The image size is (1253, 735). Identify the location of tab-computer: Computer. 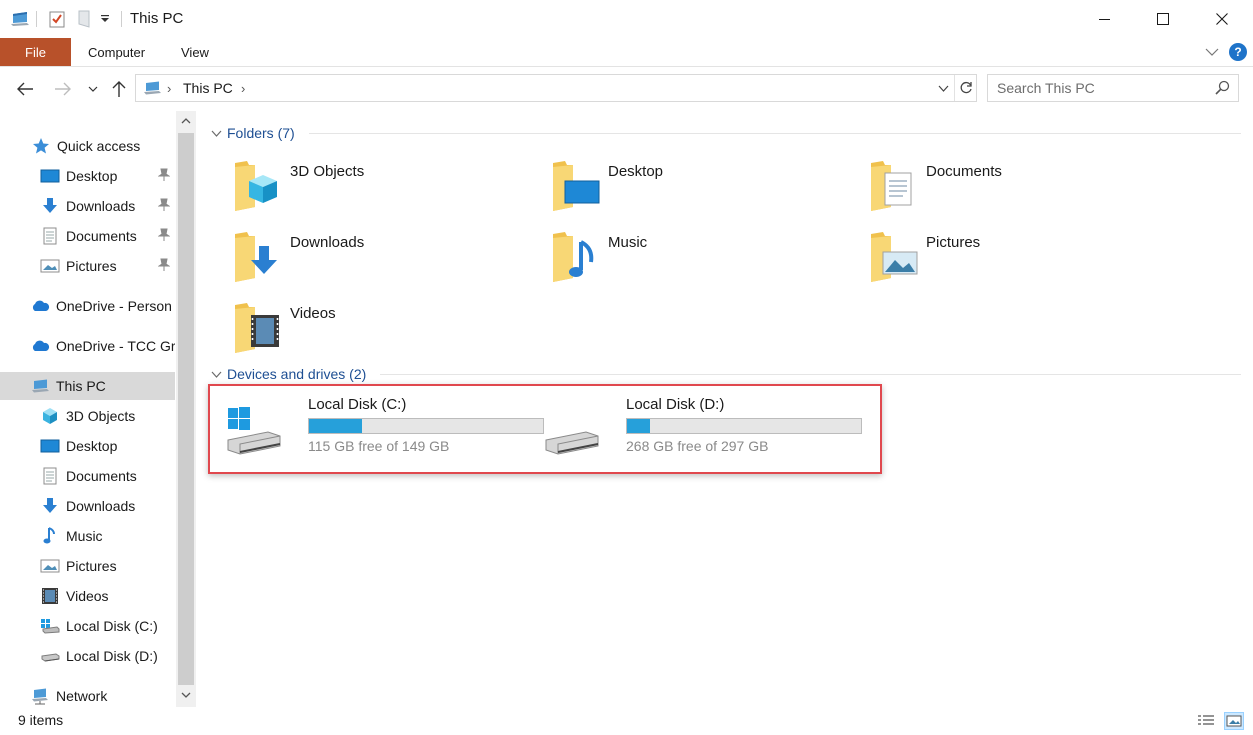
(116, 52).